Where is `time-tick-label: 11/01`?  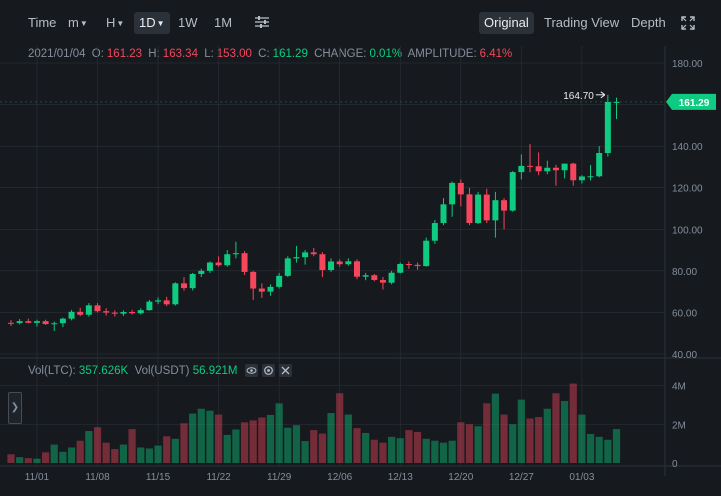
time-tick-label: 11/01 is located at coordinates (37, 477).